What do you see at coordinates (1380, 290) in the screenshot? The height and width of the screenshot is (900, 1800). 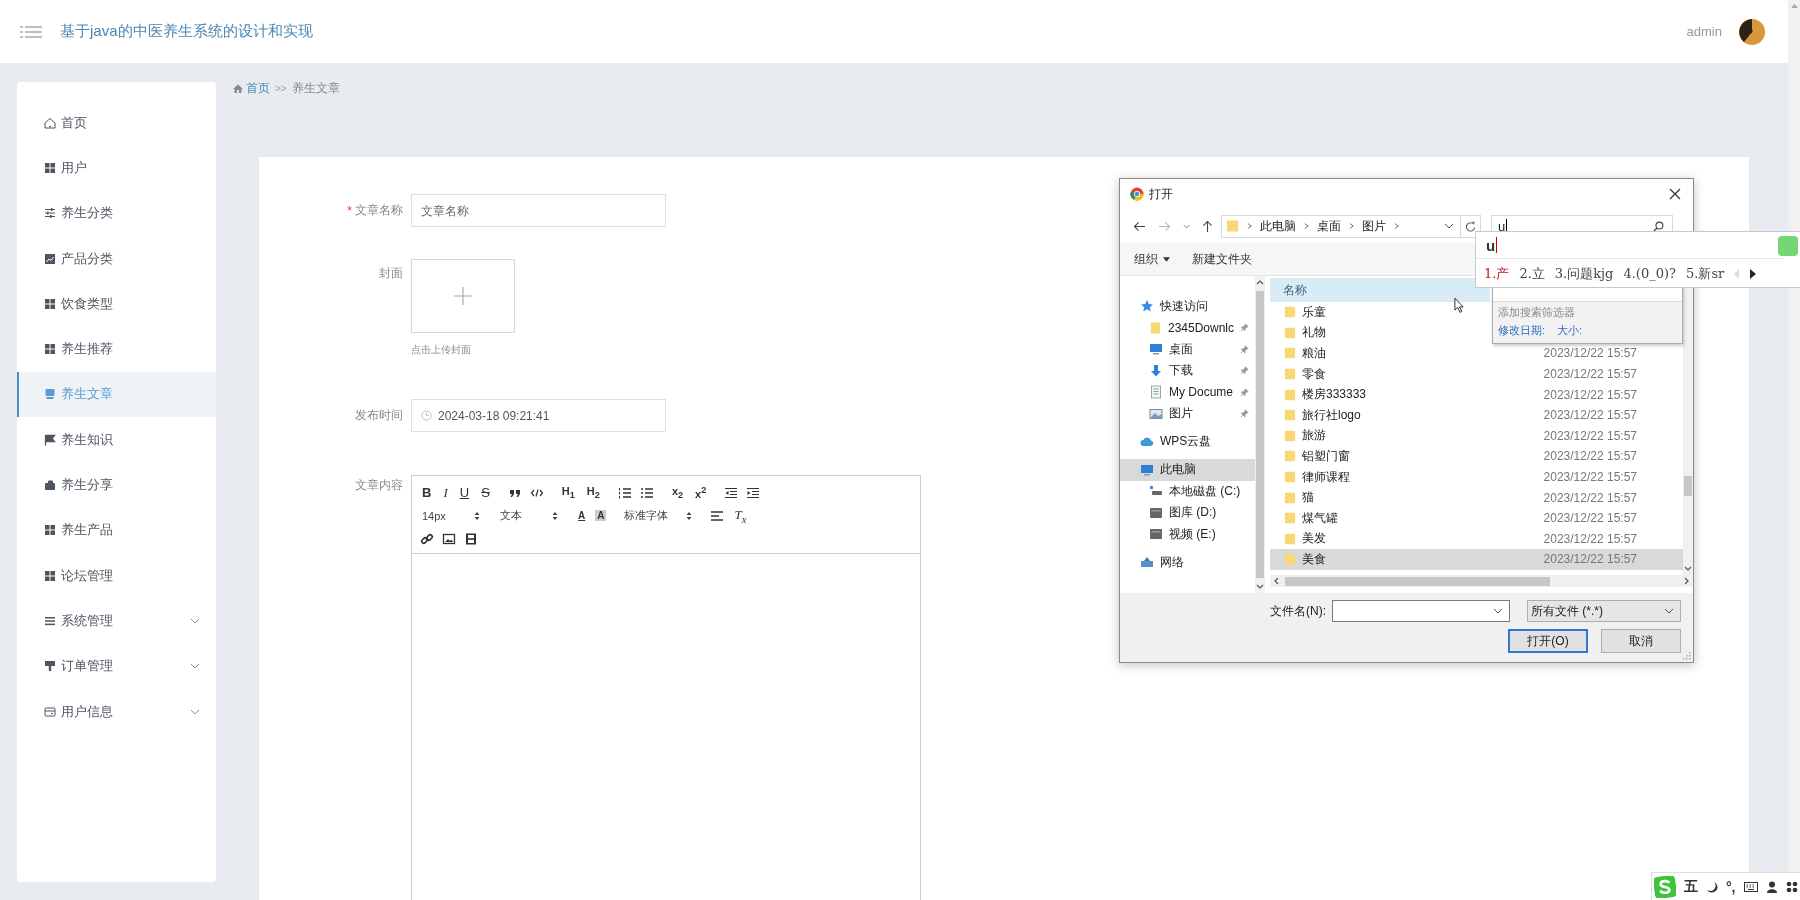 I see `column-header: 名称` at bounding box center [1380, 290].